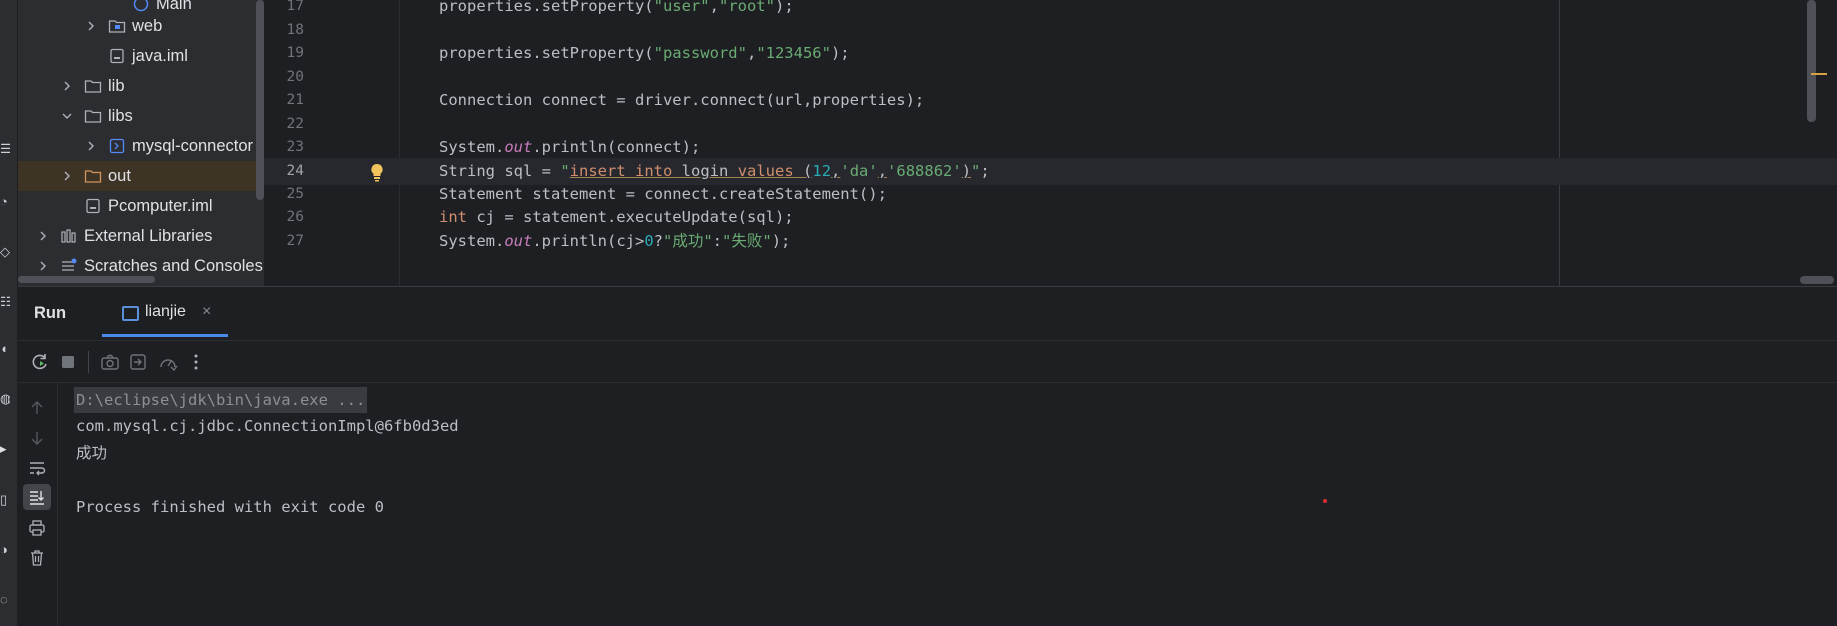 Image resolution: width=1837 pixels, height=626 pixels. Describe the element at coordinates (5, 252) in the screenshot. I see `services-icon: ◇` at that location.